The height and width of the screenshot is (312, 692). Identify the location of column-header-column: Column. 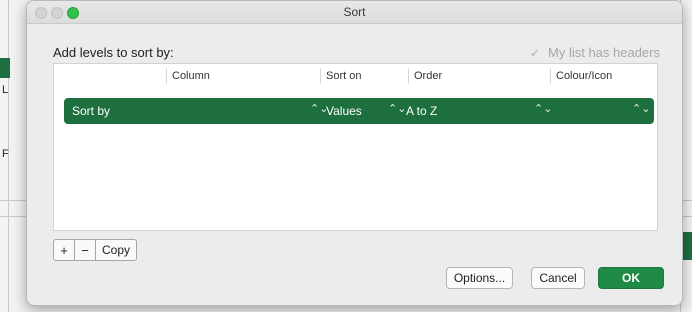
(191, 76).